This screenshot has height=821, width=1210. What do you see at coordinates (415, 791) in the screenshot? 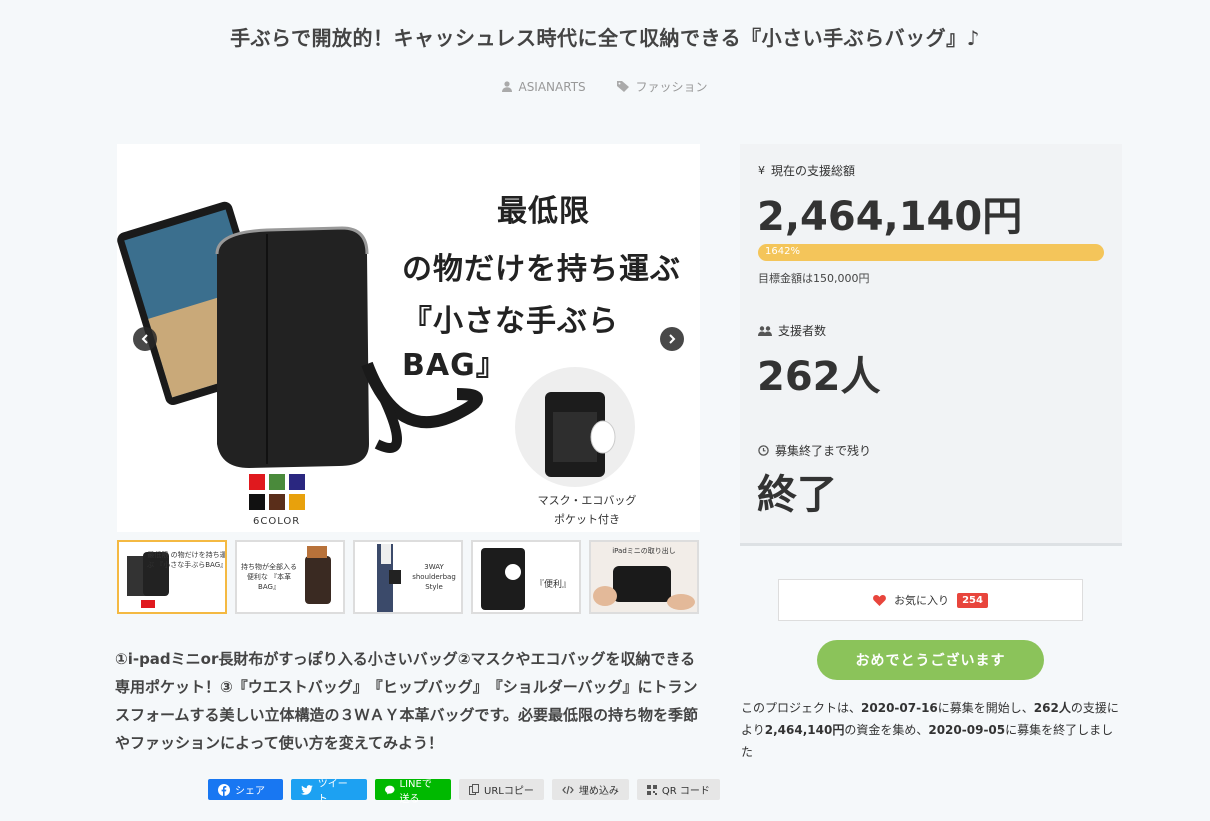
I see `line-share-label: LINEで送る` at bounding box center [415, 791].